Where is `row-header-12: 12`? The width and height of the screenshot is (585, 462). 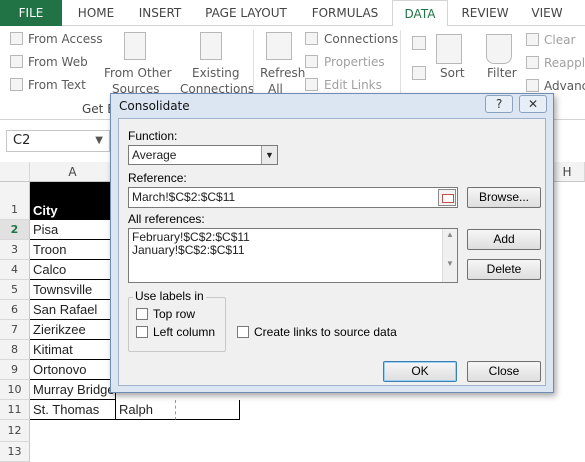 row-header-12: 12 is located at coordinates (15, 431).